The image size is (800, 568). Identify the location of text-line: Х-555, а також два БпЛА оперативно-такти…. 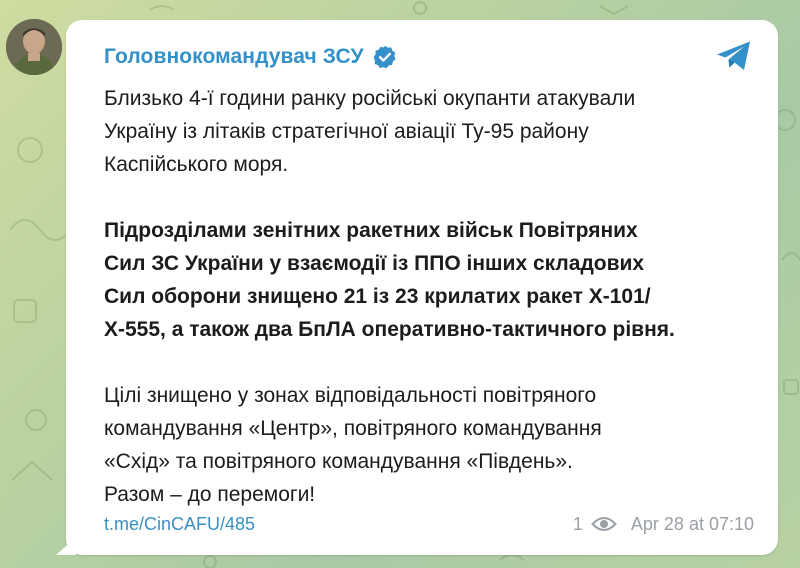
(389, 329).